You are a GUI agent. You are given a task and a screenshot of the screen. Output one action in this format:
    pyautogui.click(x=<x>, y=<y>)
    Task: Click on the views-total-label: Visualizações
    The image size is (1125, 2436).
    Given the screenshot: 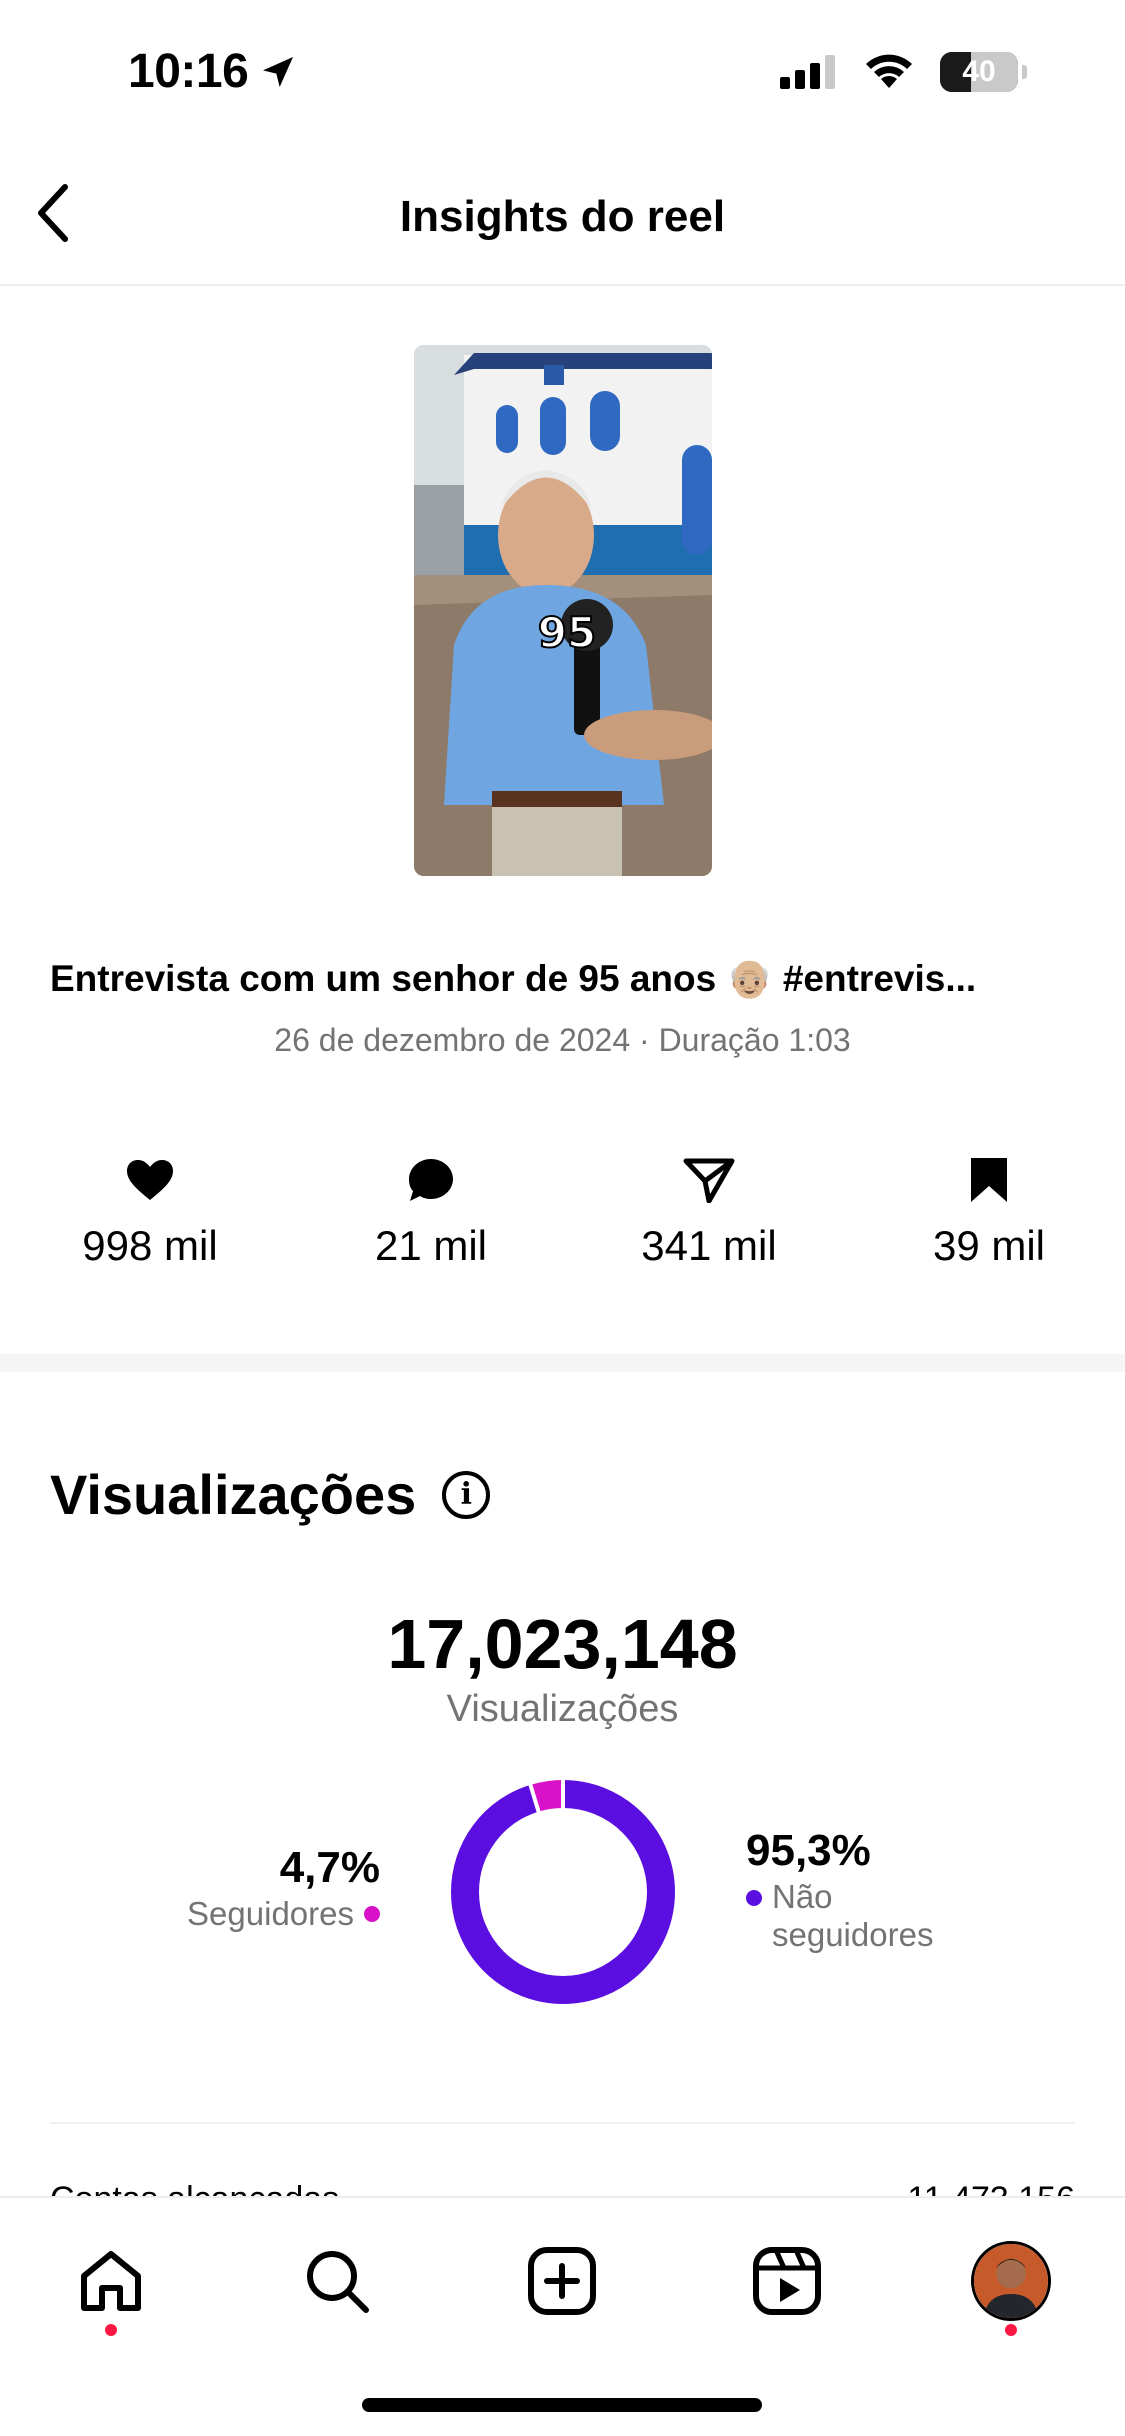 What is the action you would take?
    pyautogui.click(x=562, y=1709)
    